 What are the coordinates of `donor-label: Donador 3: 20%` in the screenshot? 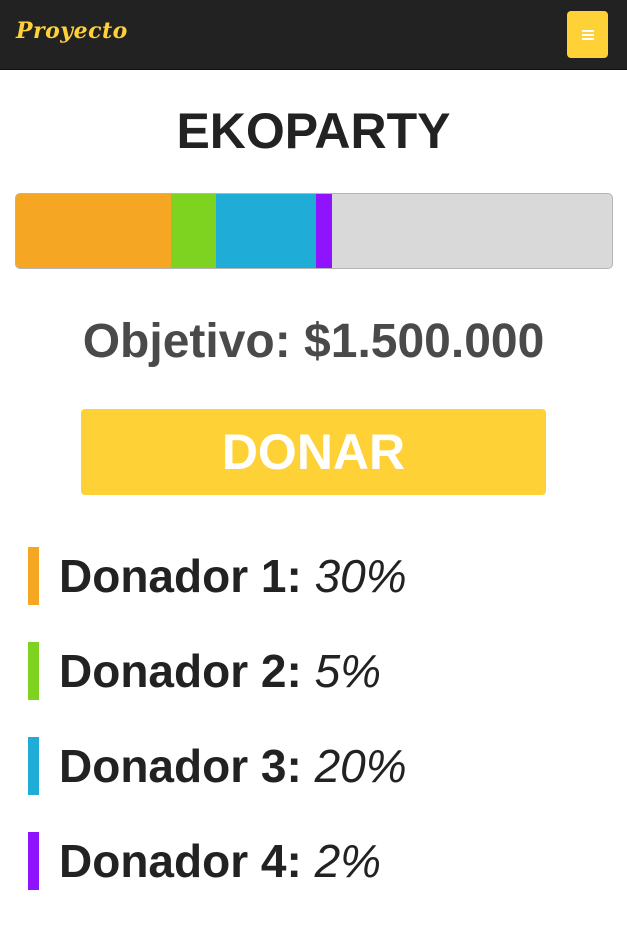 It's located at (233, 766).